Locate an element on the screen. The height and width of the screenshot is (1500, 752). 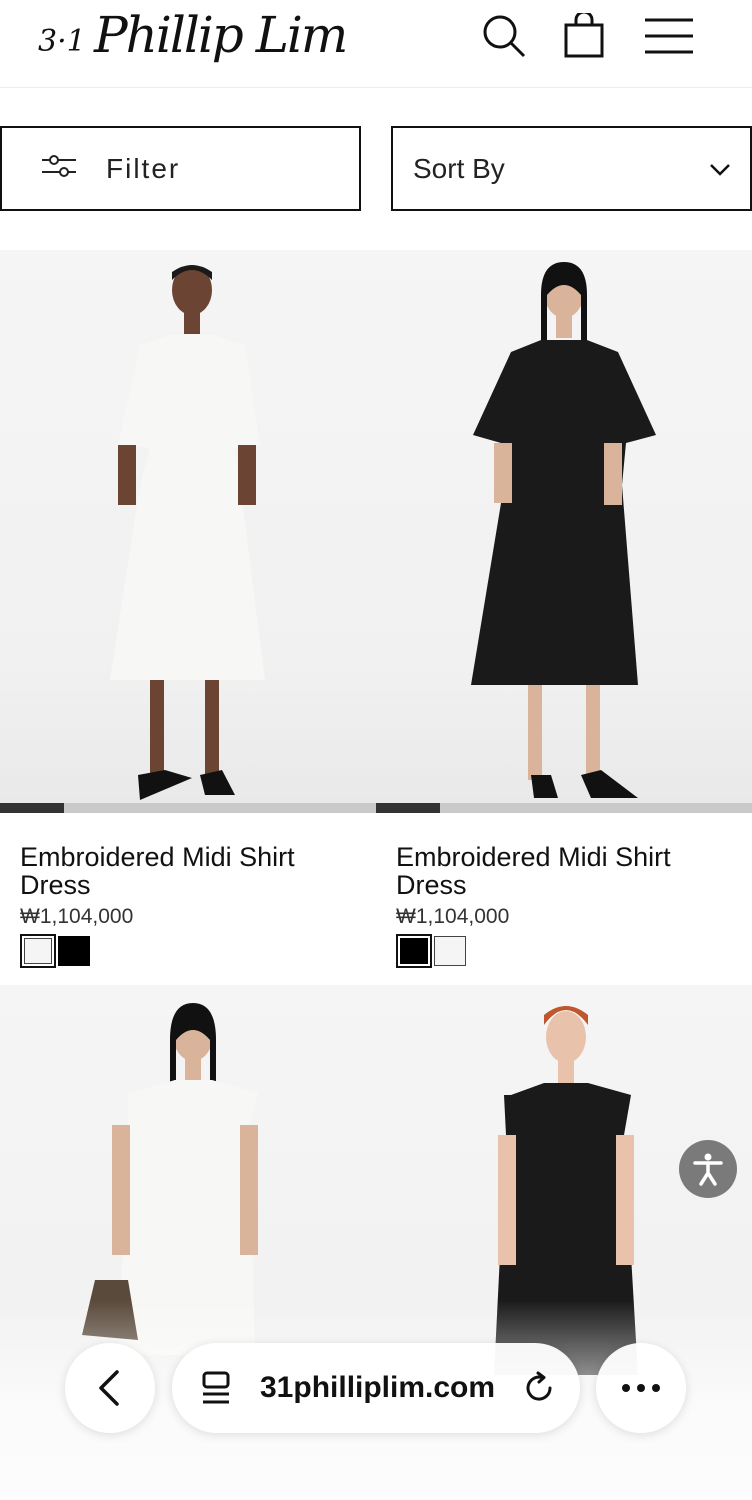
logo-script: Phillip Lim is located at coordinates (221, 35).